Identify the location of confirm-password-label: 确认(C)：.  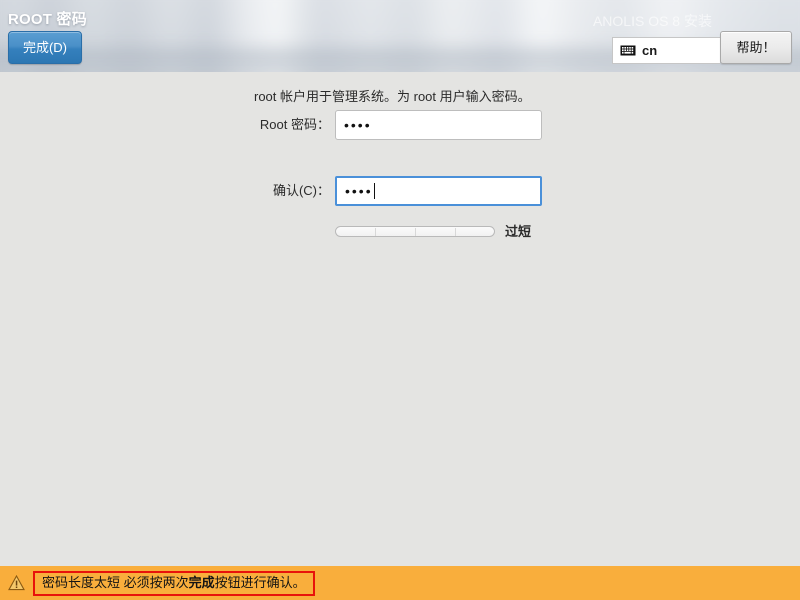
(301, 190).